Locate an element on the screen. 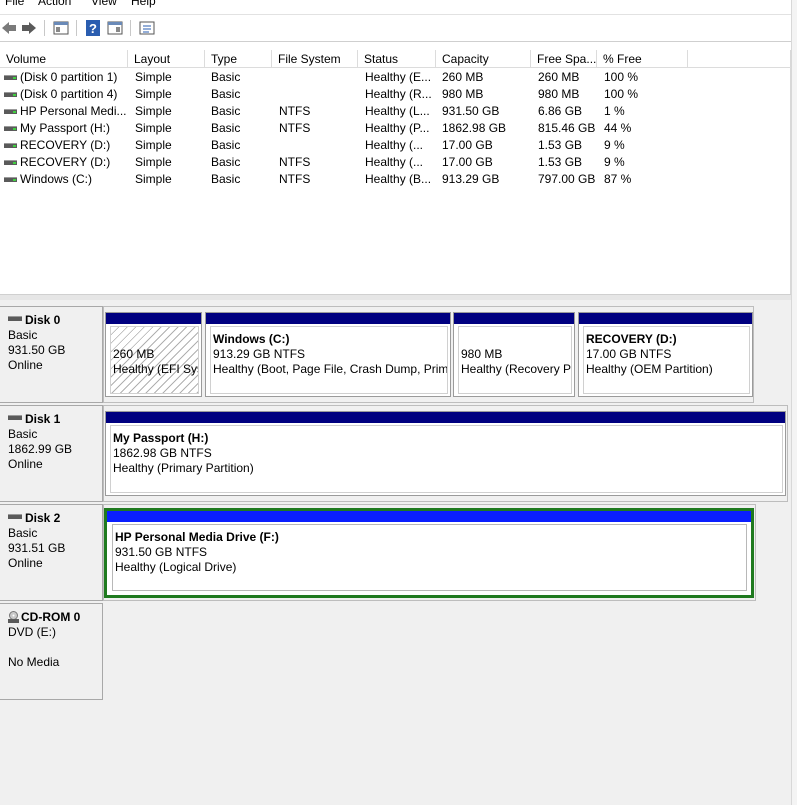 The height and width of the screenshot is (805, 797). cell-free-space: 1.53 GB is located at coordinates (560, 162).